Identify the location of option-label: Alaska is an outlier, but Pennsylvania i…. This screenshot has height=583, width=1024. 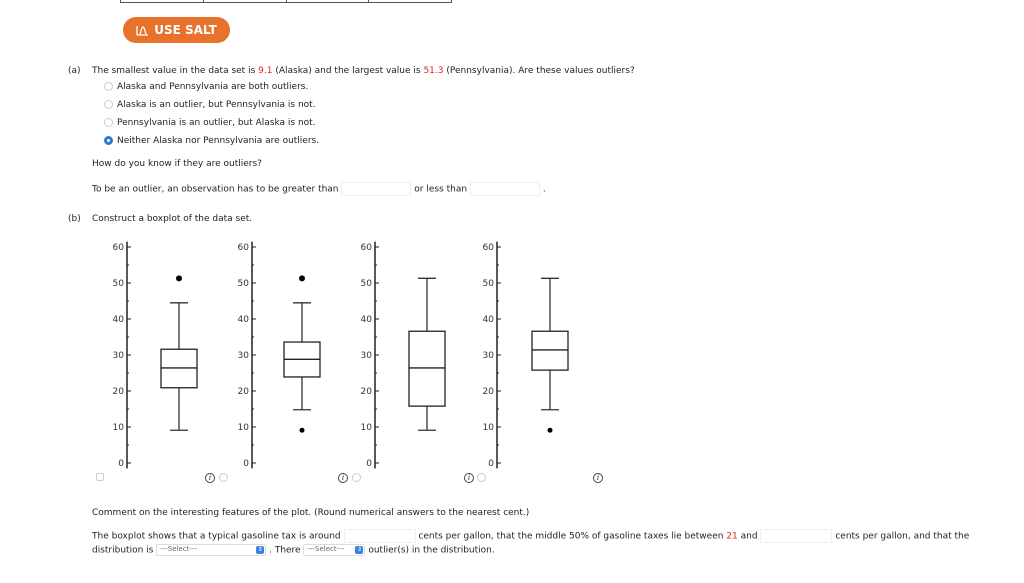
(216, 105).